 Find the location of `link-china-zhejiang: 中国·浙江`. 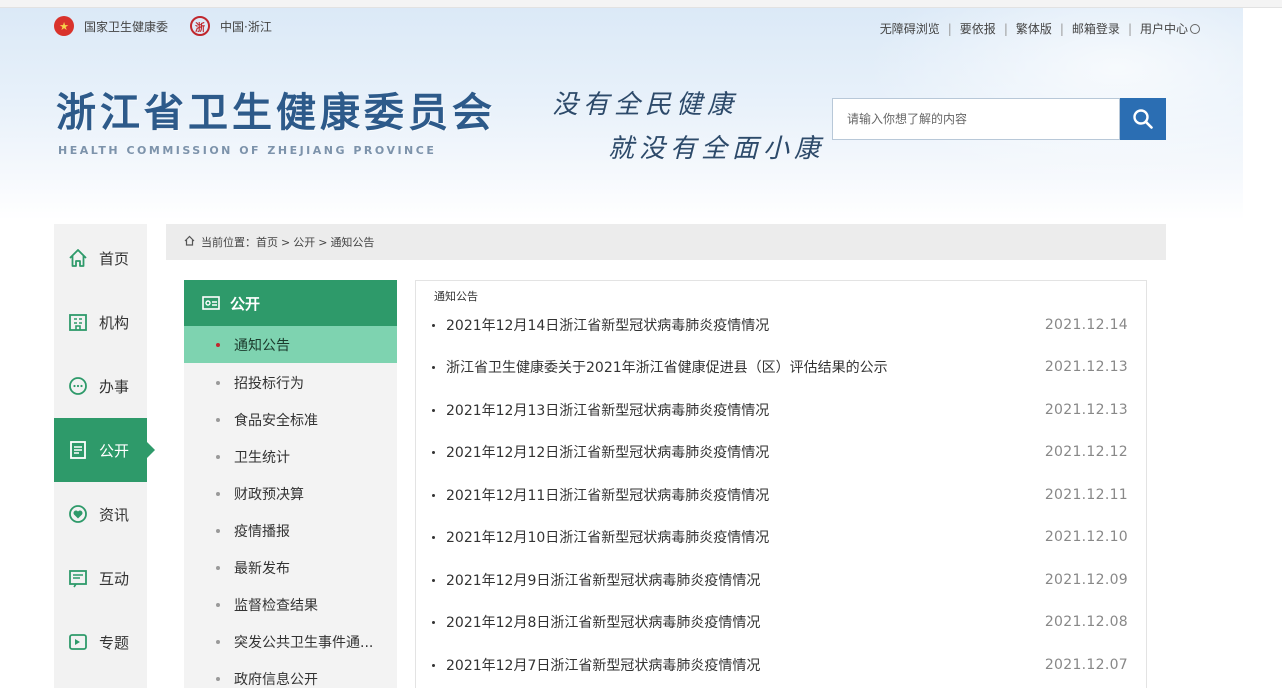

link-china-zhejiang: 中国·浙江 is located at coordinates (246, 26).